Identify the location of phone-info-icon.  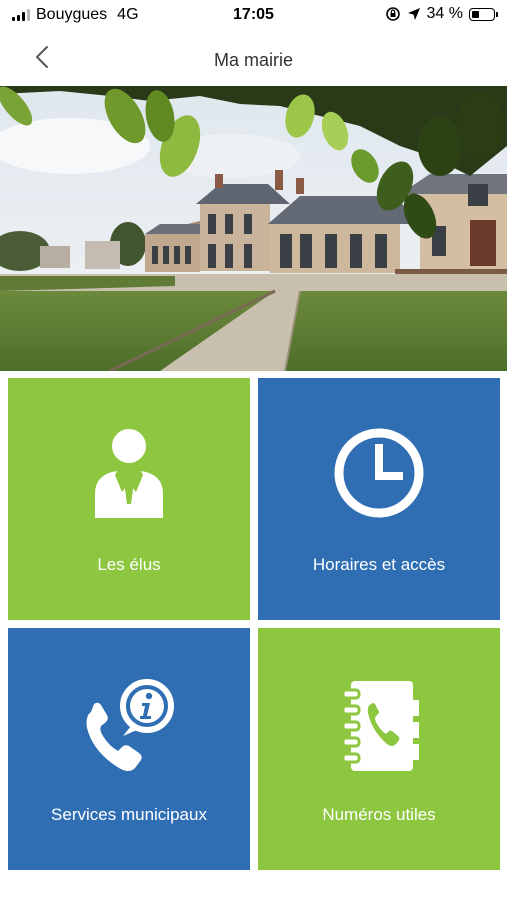
(129, 726).